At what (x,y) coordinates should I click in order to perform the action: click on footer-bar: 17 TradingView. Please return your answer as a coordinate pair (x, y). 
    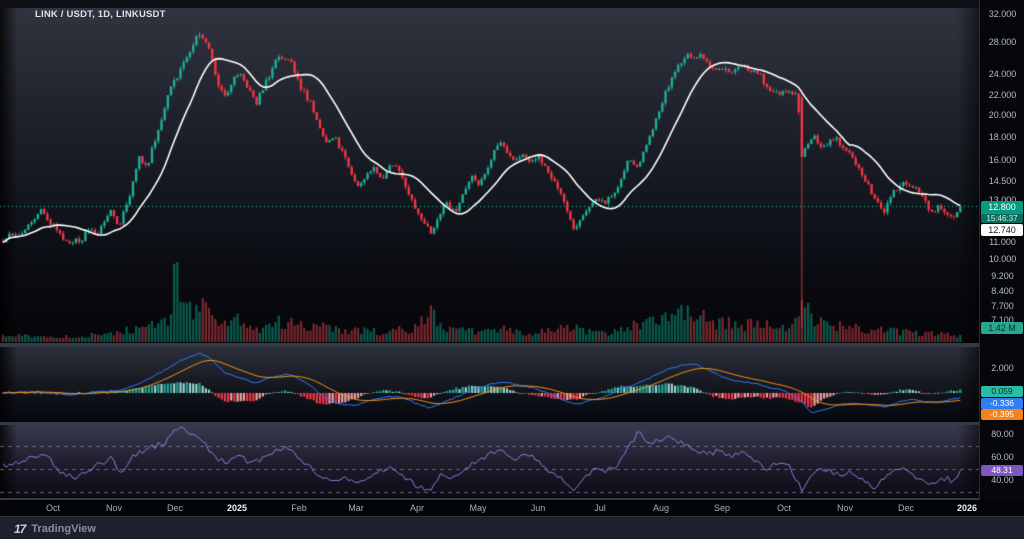
    Looking at the image, I should click on (512, 527).